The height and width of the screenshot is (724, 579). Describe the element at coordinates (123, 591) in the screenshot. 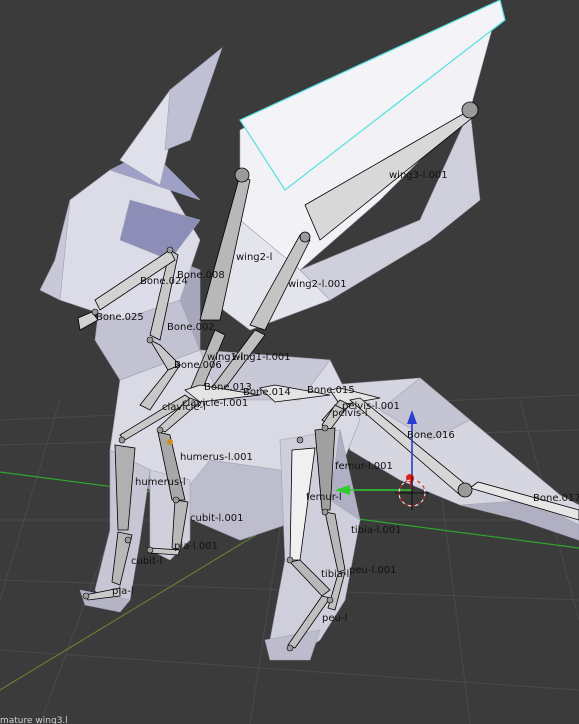

I see `bone-label-pia-l: pia-l` at that location.